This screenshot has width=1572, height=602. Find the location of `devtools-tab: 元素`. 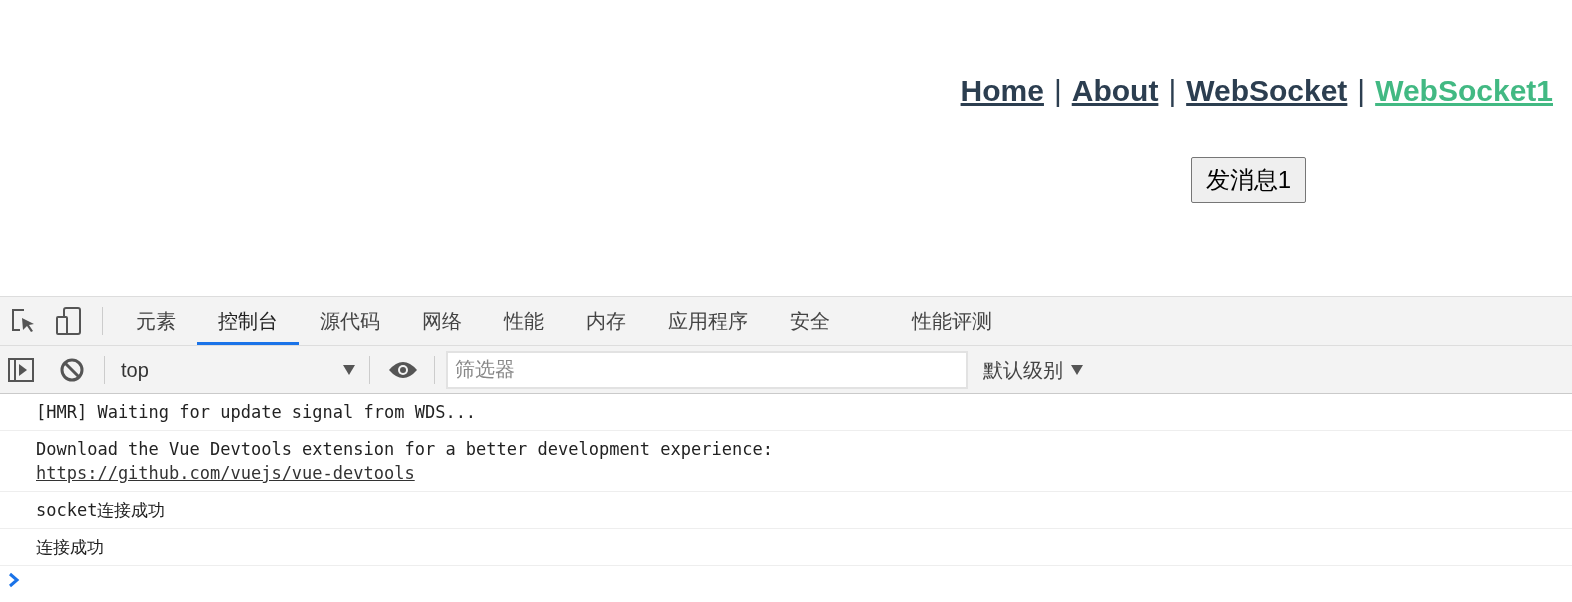

devtools-tab: 元素 is located at coordinates (156, 321).